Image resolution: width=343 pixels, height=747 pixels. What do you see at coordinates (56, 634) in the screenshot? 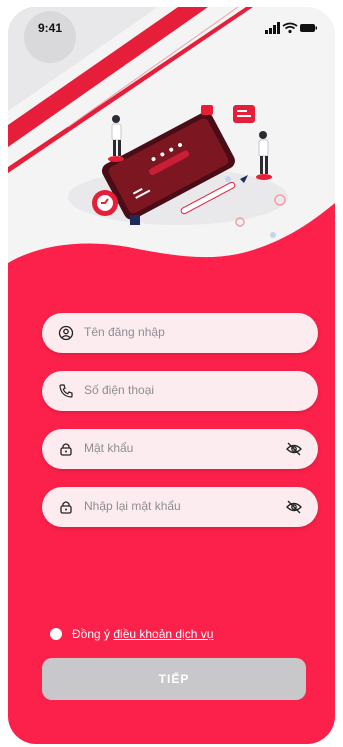
I see `terms-radio` at bounding box center [56, 634].